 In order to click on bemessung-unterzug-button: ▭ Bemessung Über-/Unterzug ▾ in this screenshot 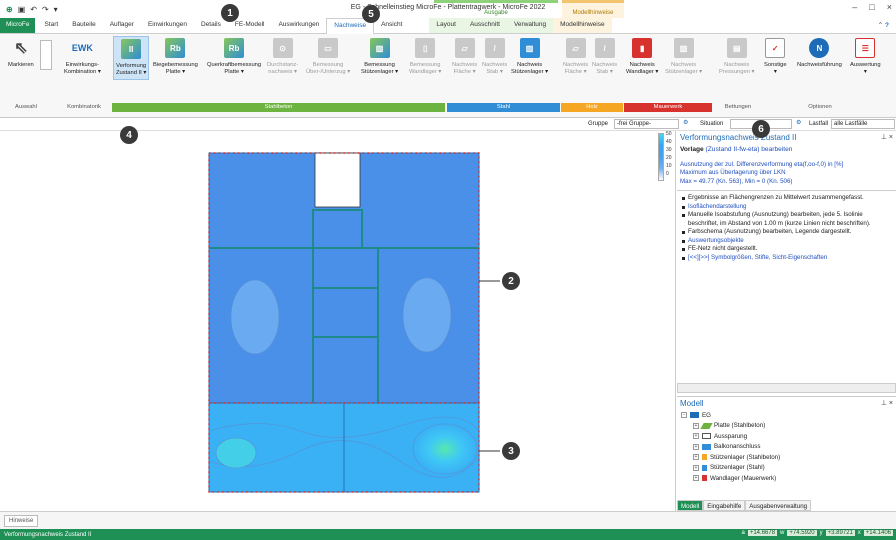, I will do `click(328, 57)`.